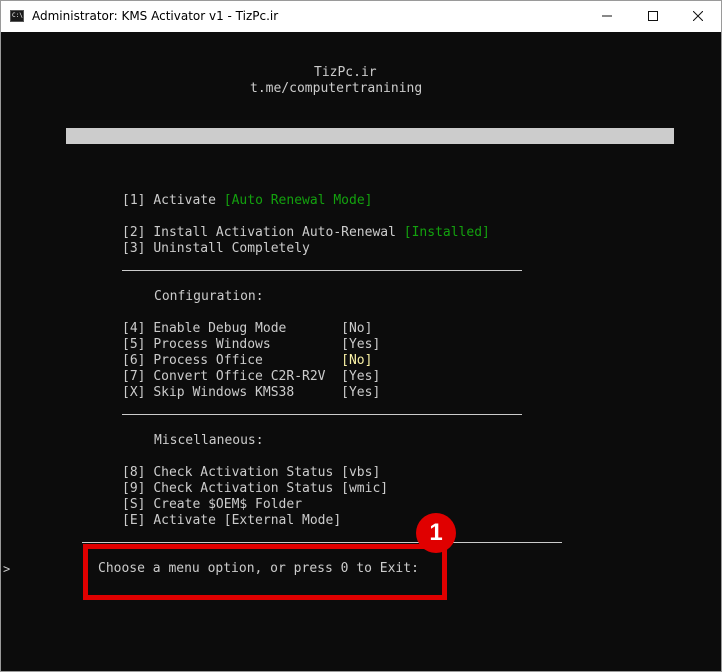 The height and width of the screenshot is (672, 722). I want to click on menu-item-check-vbs: [8] Check Activation Status [vbs], so click(251, 473).